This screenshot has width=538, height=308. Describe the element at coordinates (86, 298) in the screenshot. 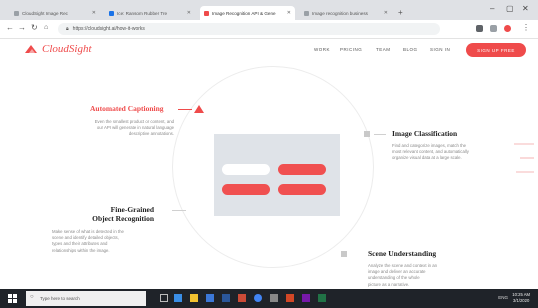

I see `taskbar-search: ○ Type here to search` at that location.